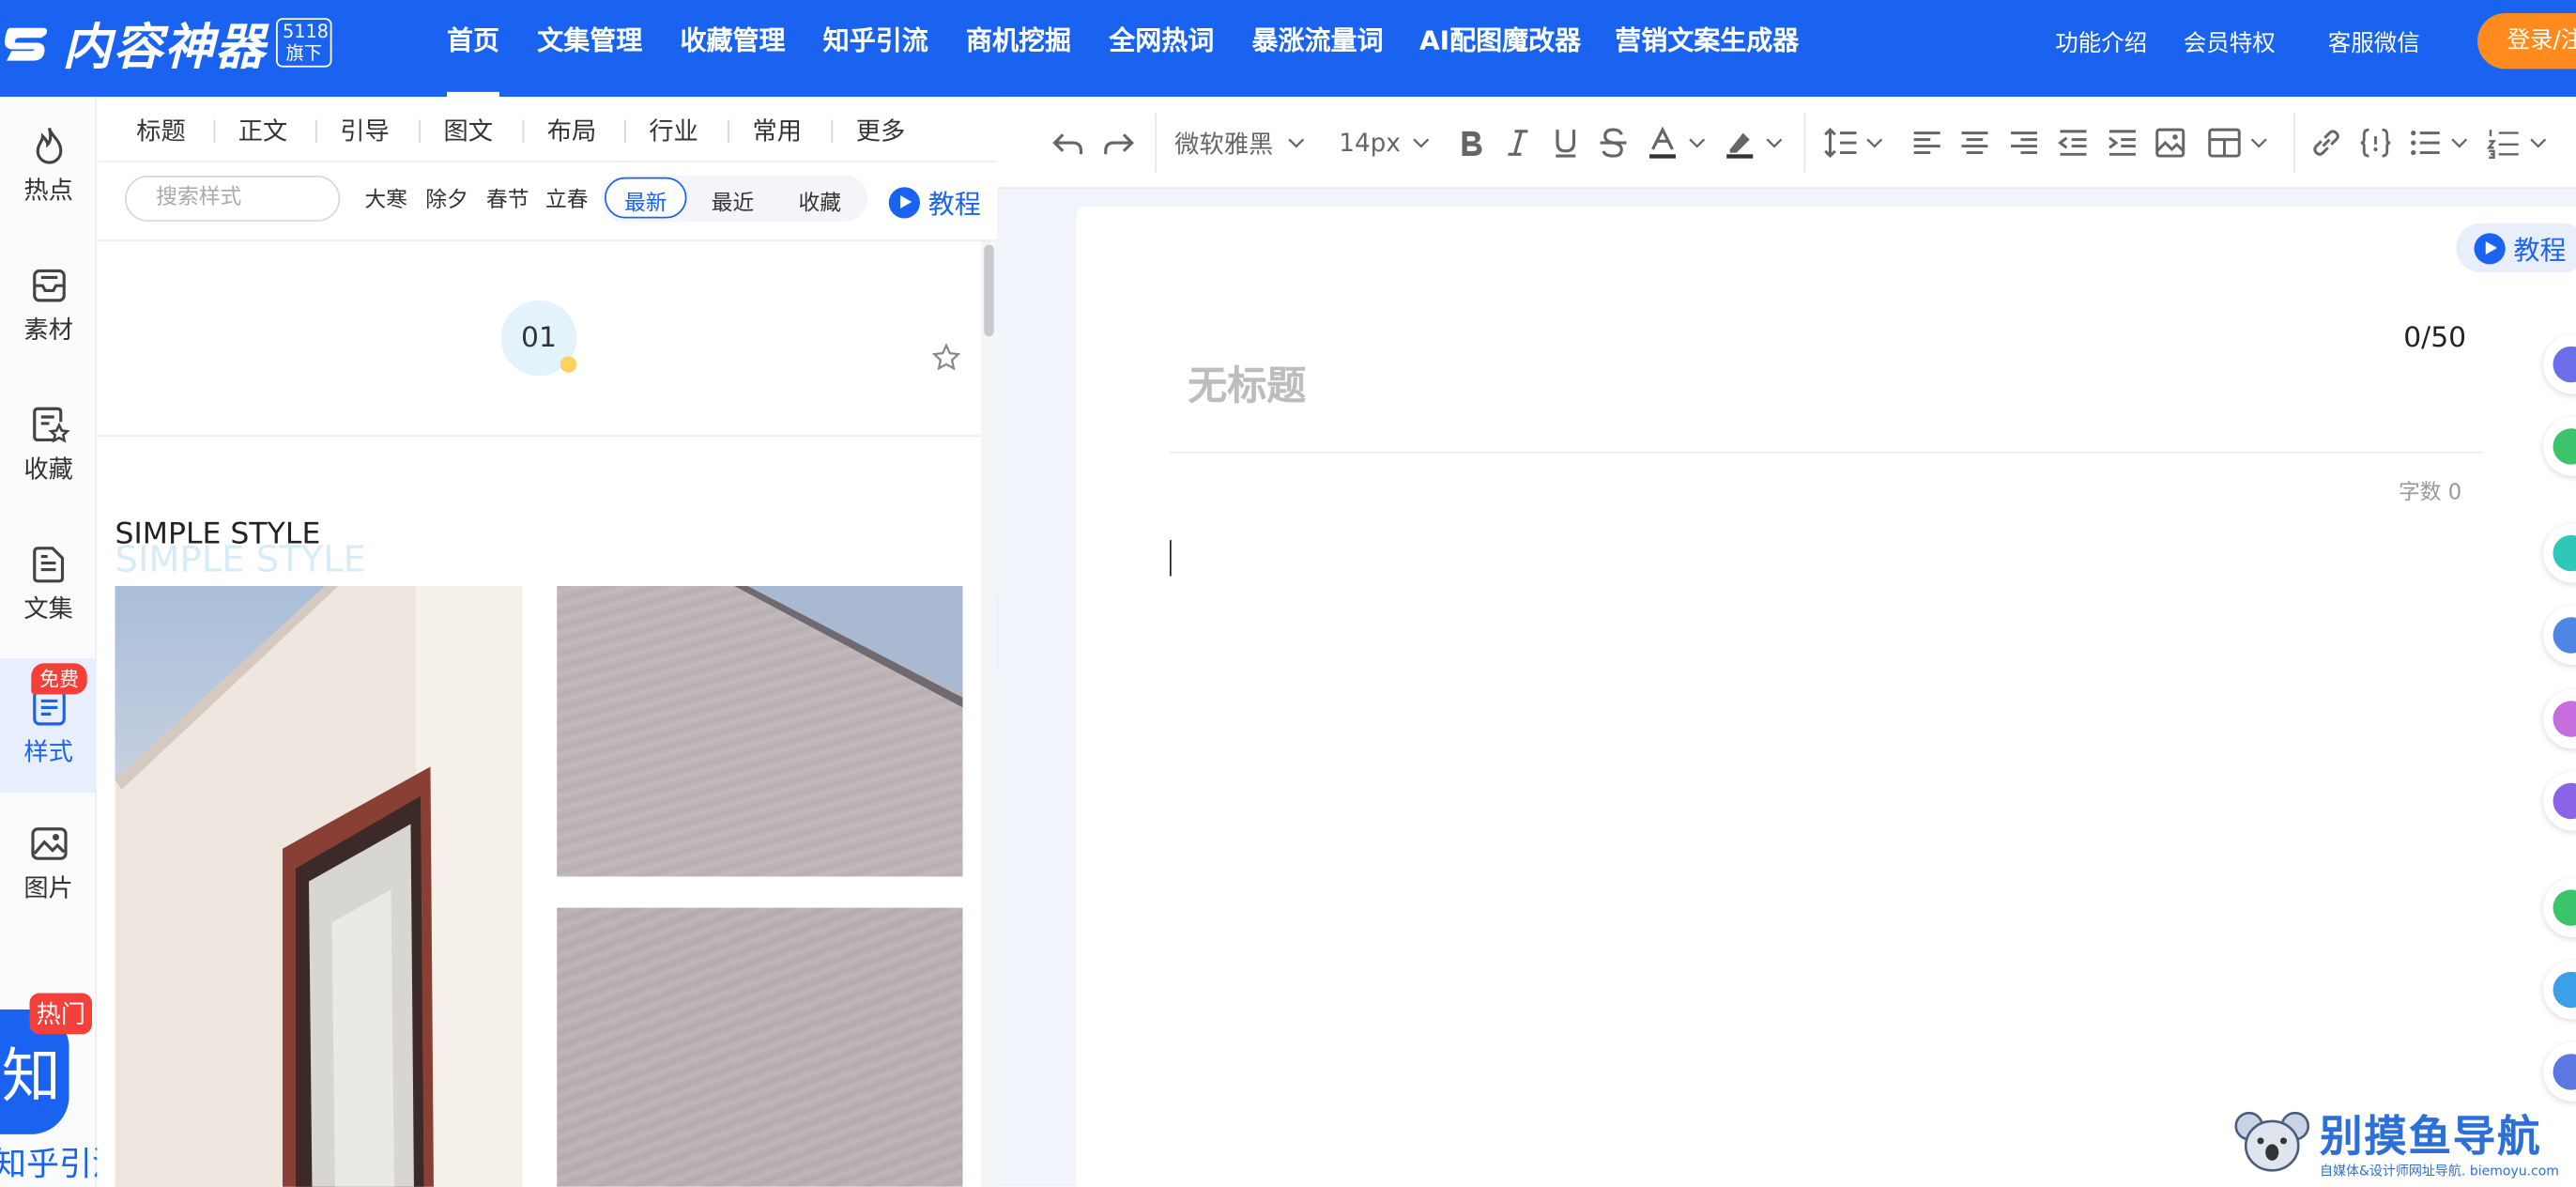 The image size is (2576, 1187). Describe the element at coordinates (1755, 142) in the screenshot. I see `highlight-button` at that location.